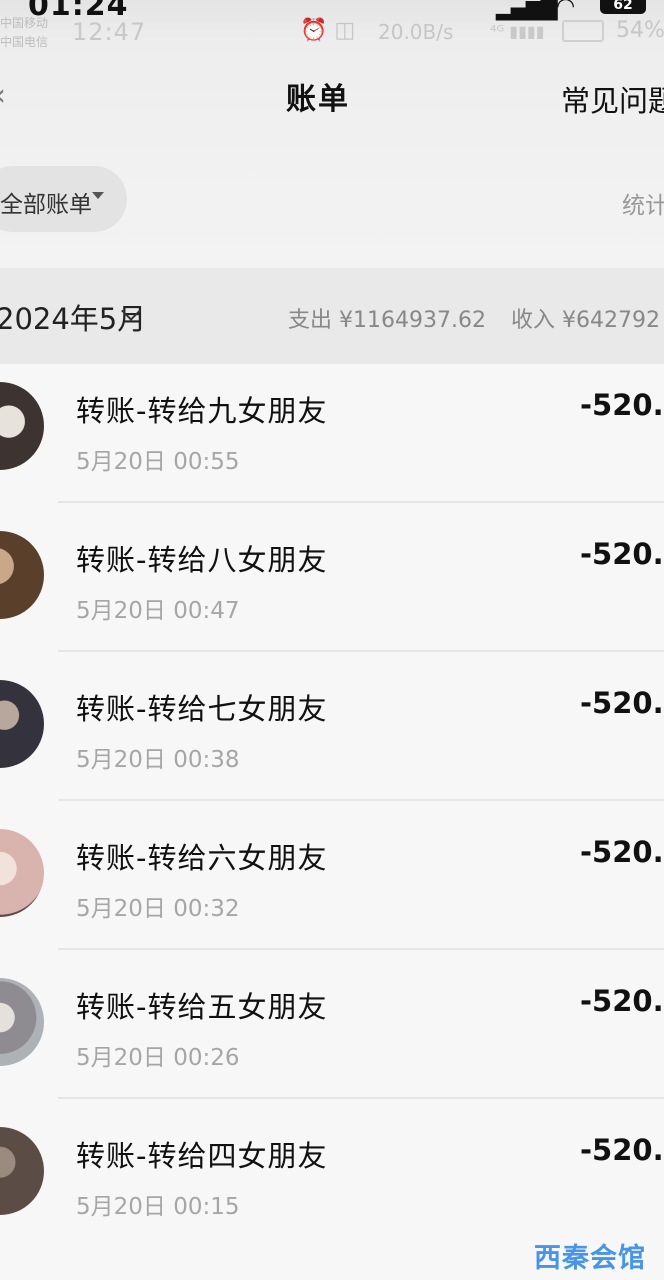 The width and height of the screenshot is (664, 1280). What do you see at coordinates (158, 611) in the screenshot?
I see `transaction-time: 5月20日 00:47` at bounding box center [158, 611].